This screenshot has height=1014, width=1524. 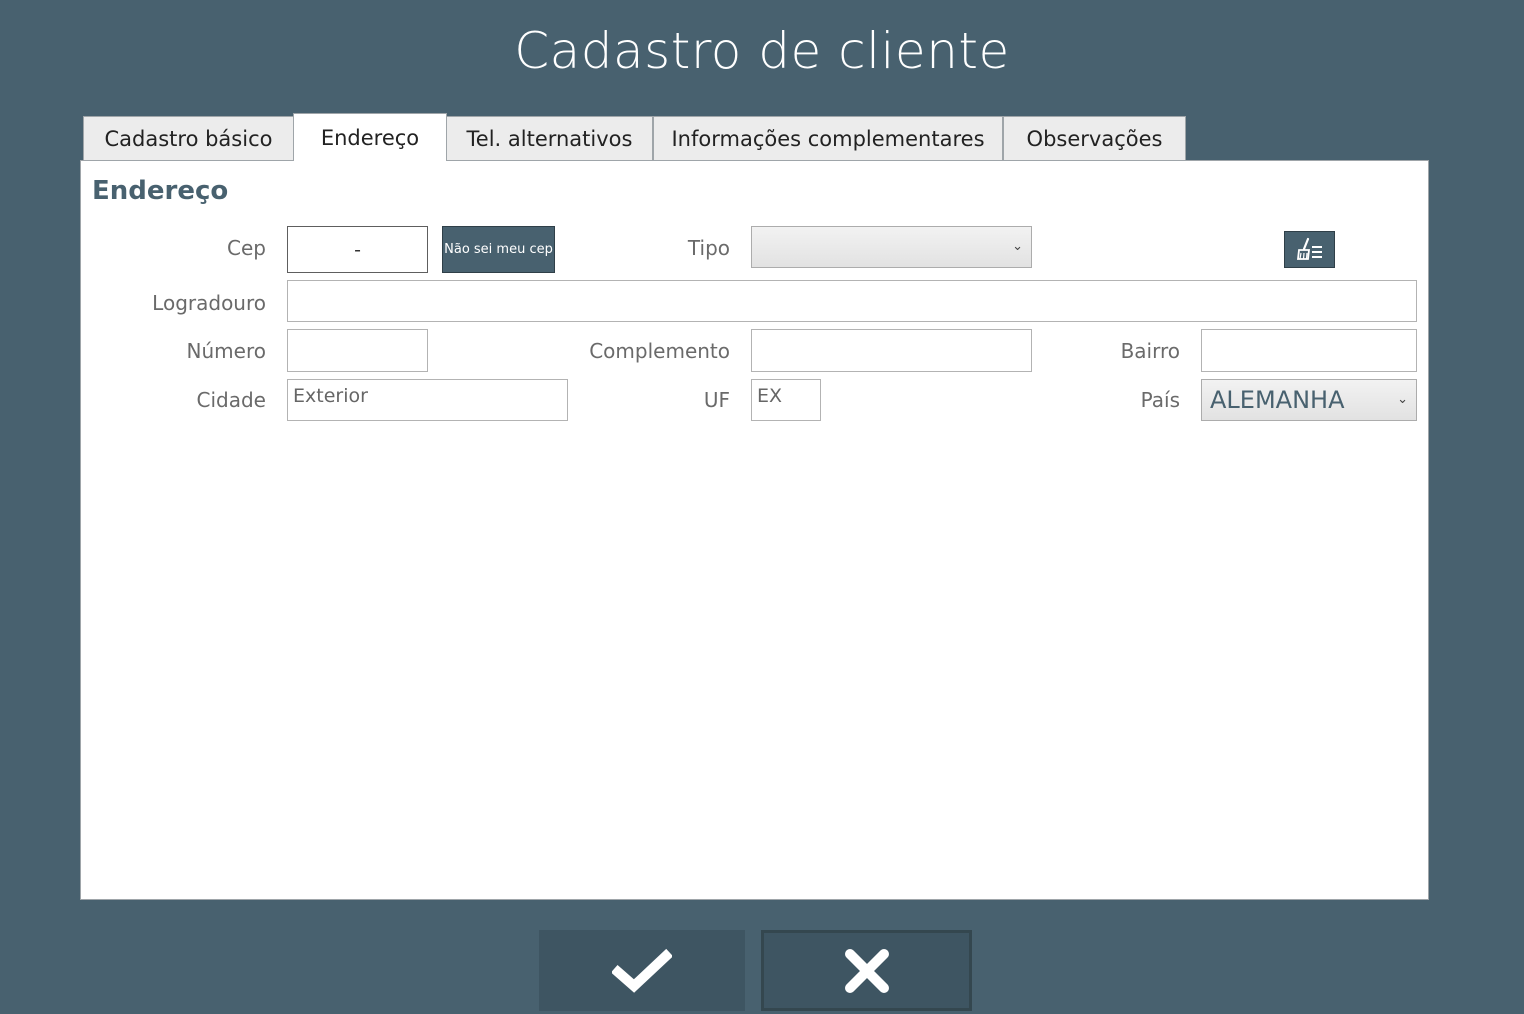 I want to click on tab-label: Observações, so click(x=1094, y=138).